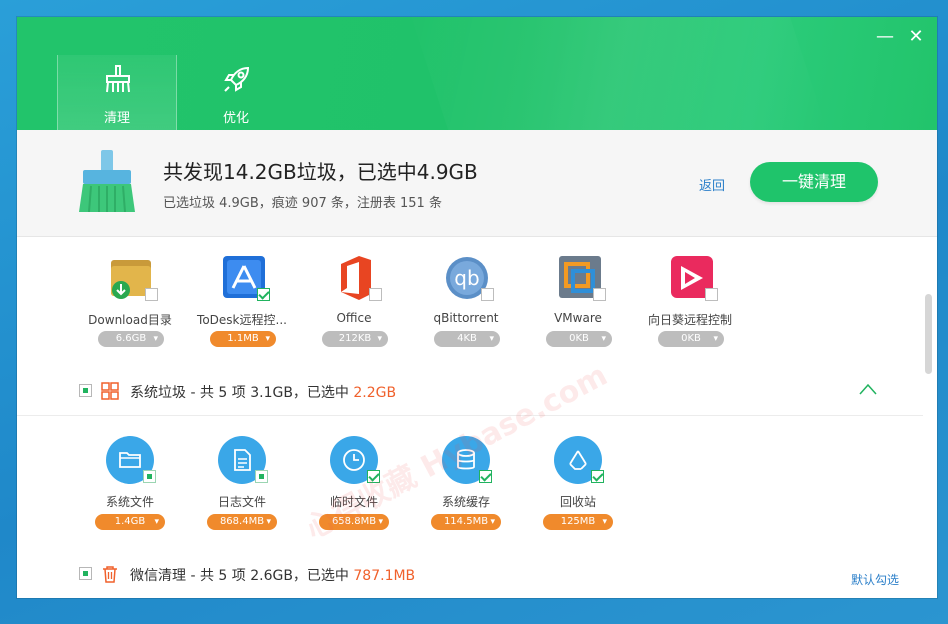 This screenshot has height=624, width=948. What do you see at coordinates (712, 184) in the screenshot?
I see `back-link: 返回` at bounding box center [712, 184].